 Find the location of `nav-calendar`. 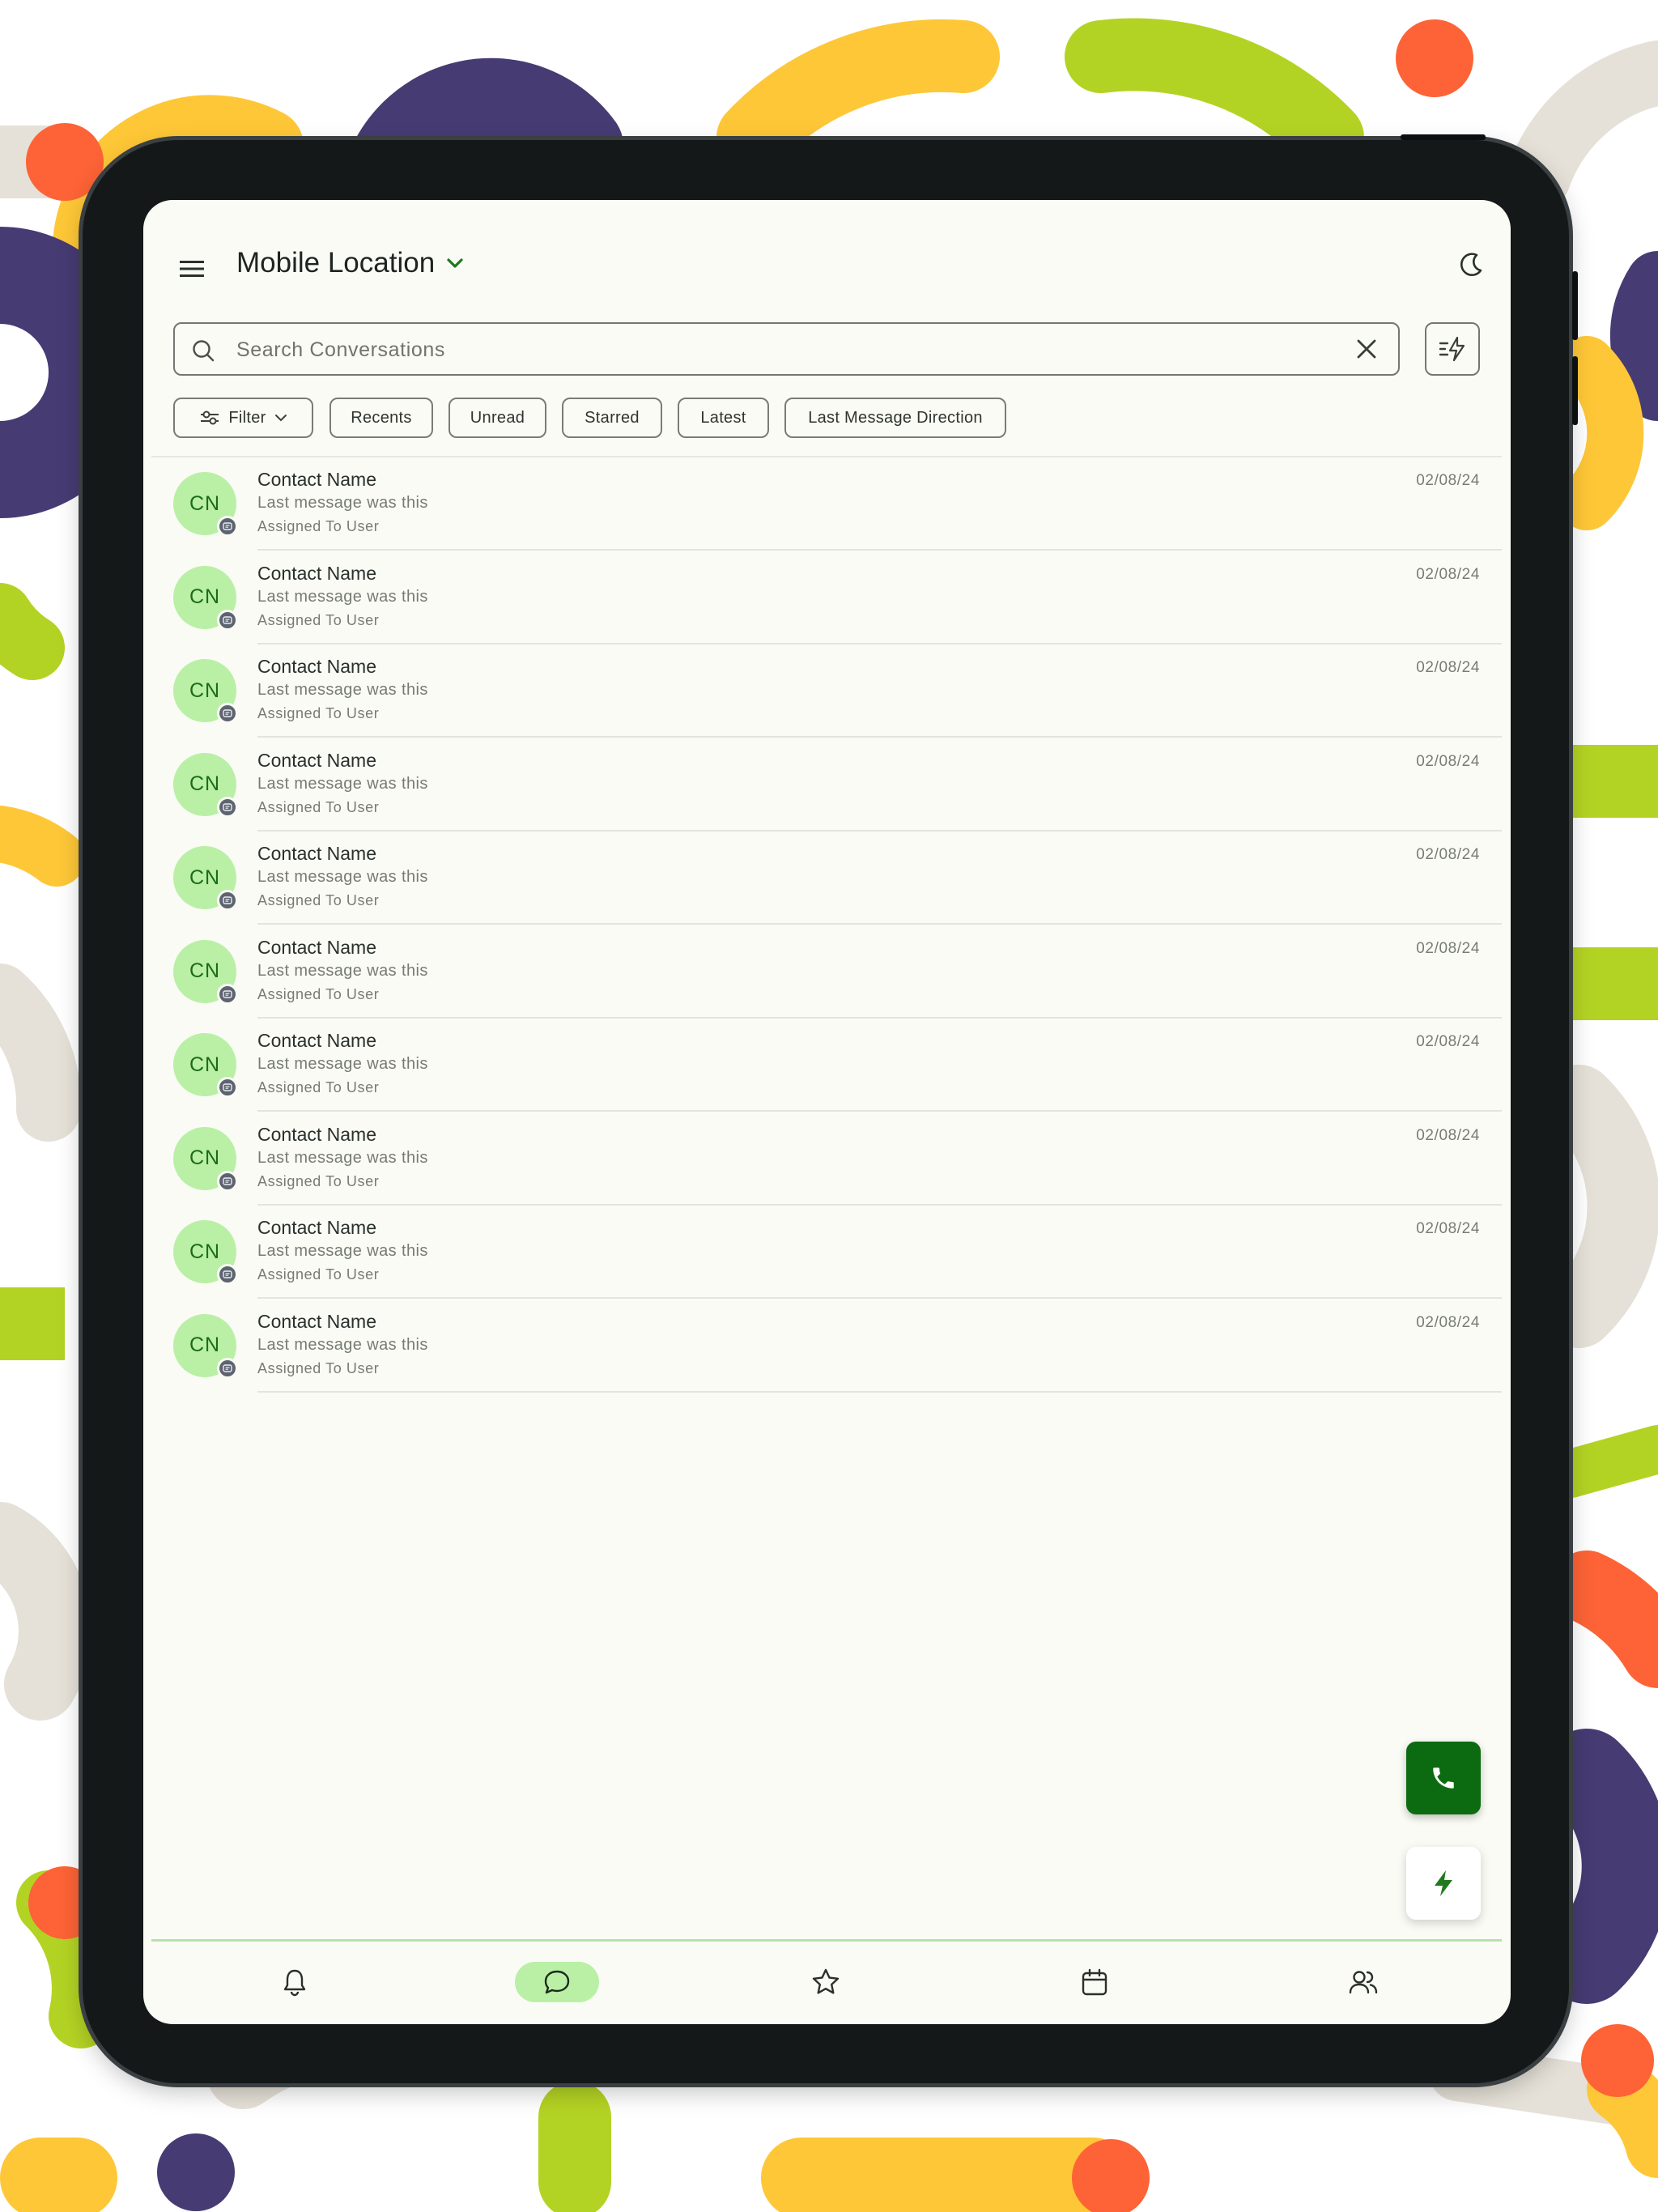

nav-calendar is located at coordinates (1094, 1982).